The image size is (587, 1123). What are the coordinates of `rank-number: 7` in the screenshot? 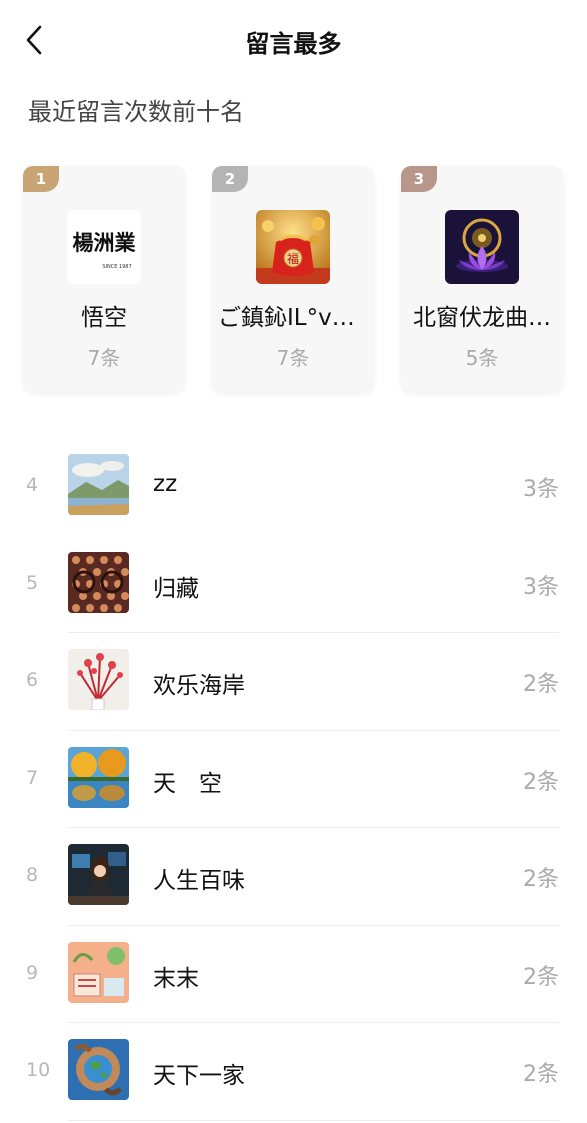 It's located at (32, 777).